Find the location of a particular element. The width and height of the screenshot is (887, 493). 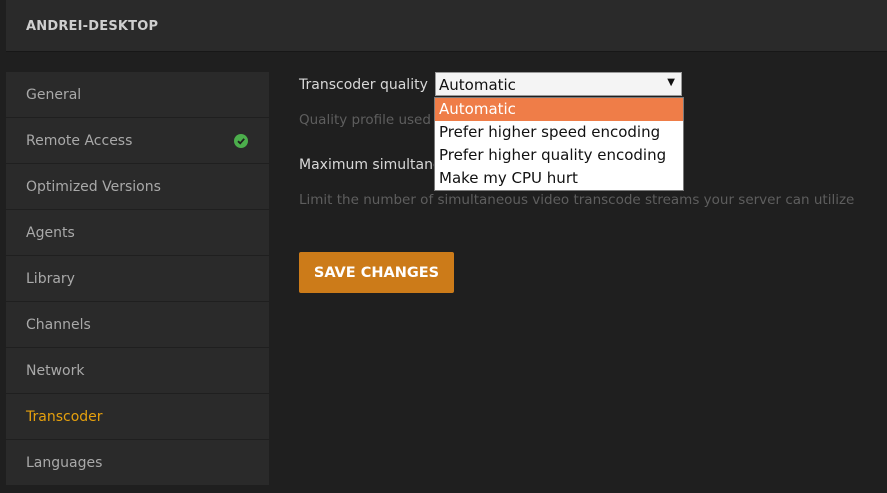

sidebar-item-channels: Channels is located at coordinates (137, 324).